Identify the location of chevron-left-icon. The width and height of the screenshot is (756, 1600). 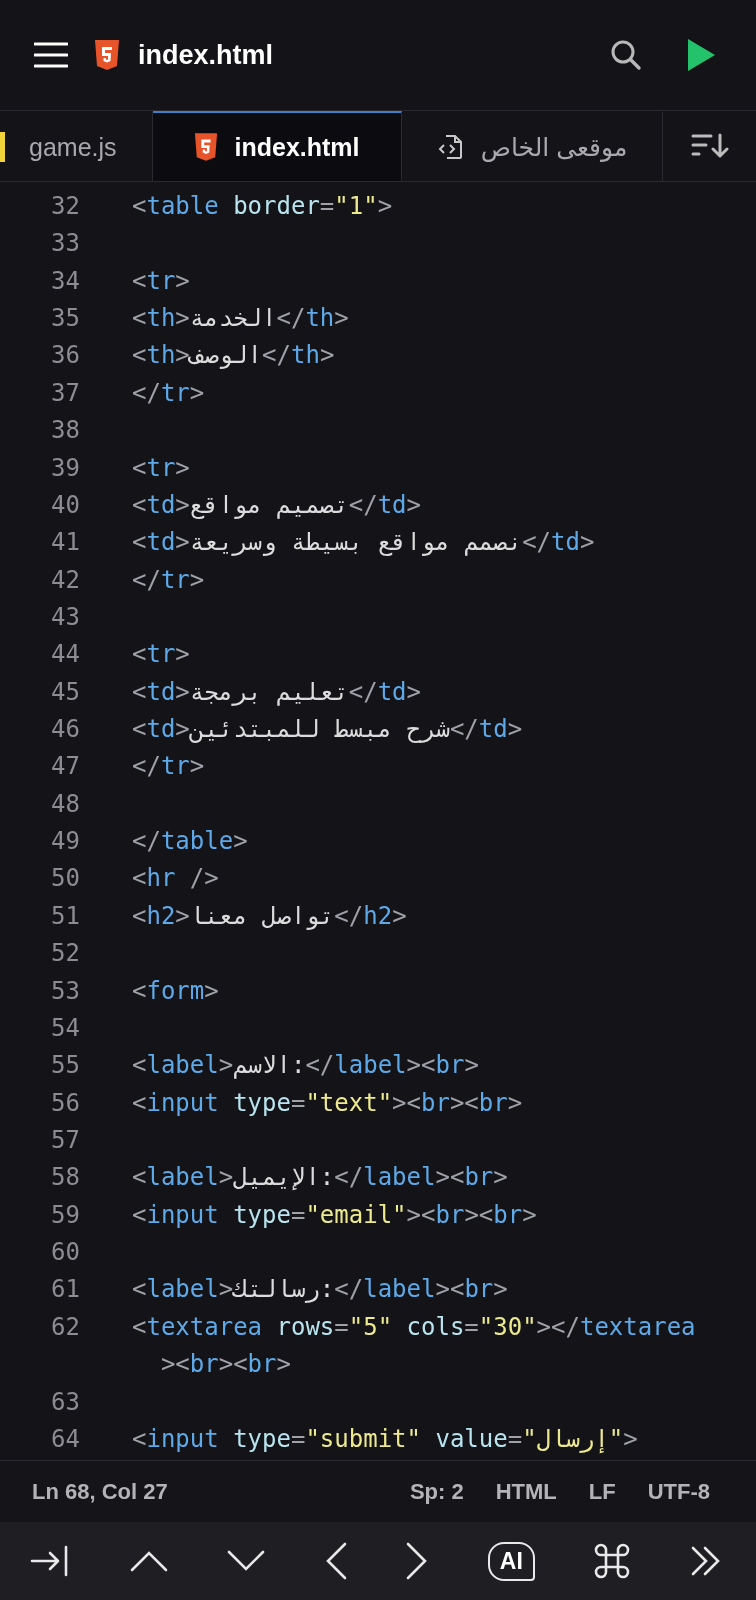
(335, 1561).